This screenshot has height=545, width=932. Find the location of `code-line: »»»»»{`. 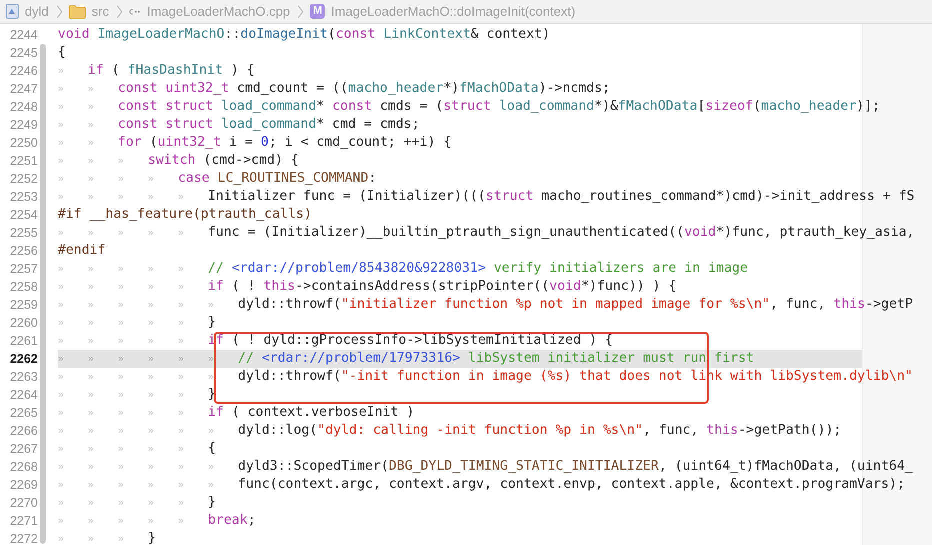

code-line: »»»»»{ is located at coordinates (137, 448).